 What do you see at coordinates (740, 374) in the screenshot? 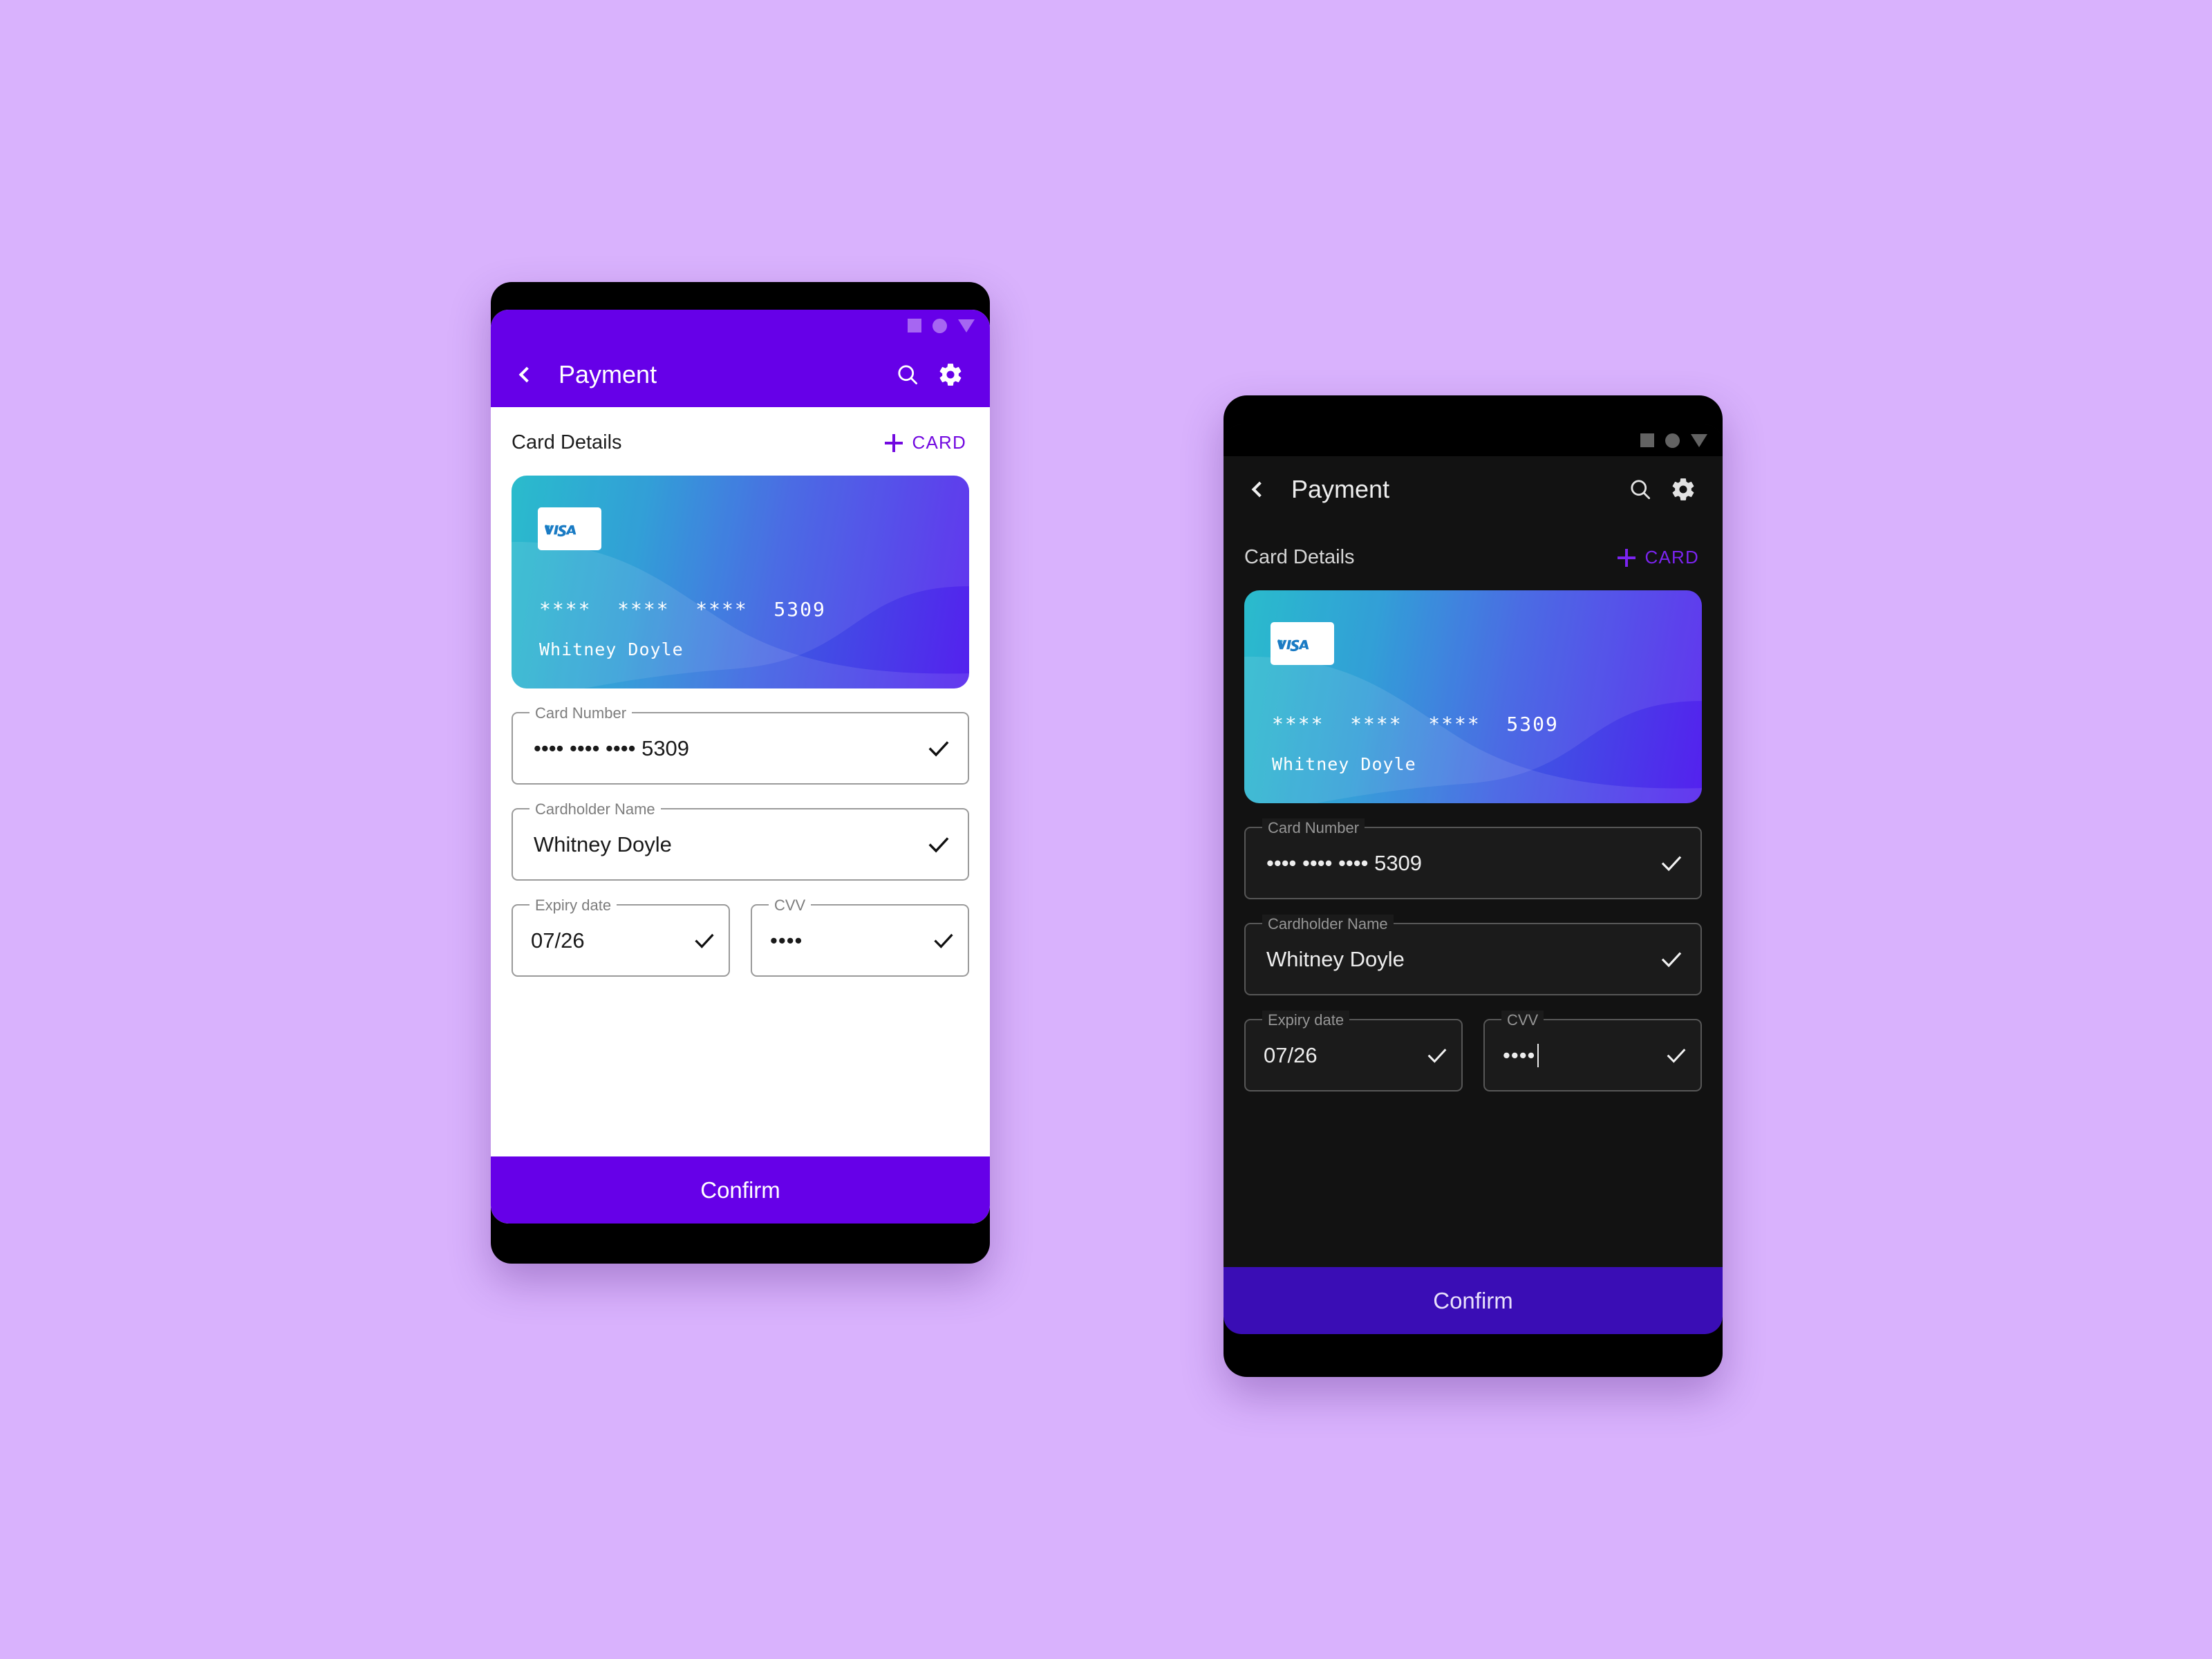
I see `app-bar-light: Payment` at bounding box center [740, 374].